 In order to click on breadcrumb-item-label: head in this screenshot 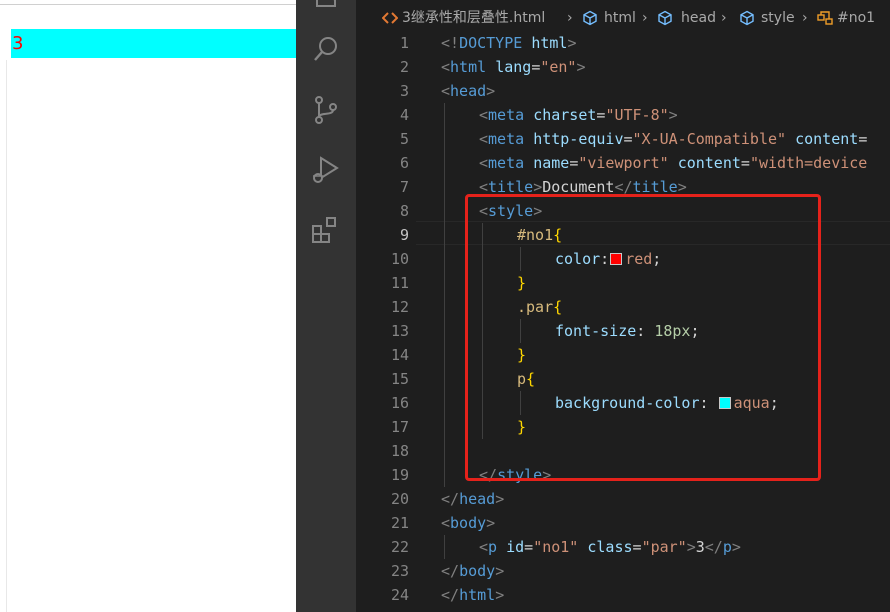, I will do `click(698, 18)`.